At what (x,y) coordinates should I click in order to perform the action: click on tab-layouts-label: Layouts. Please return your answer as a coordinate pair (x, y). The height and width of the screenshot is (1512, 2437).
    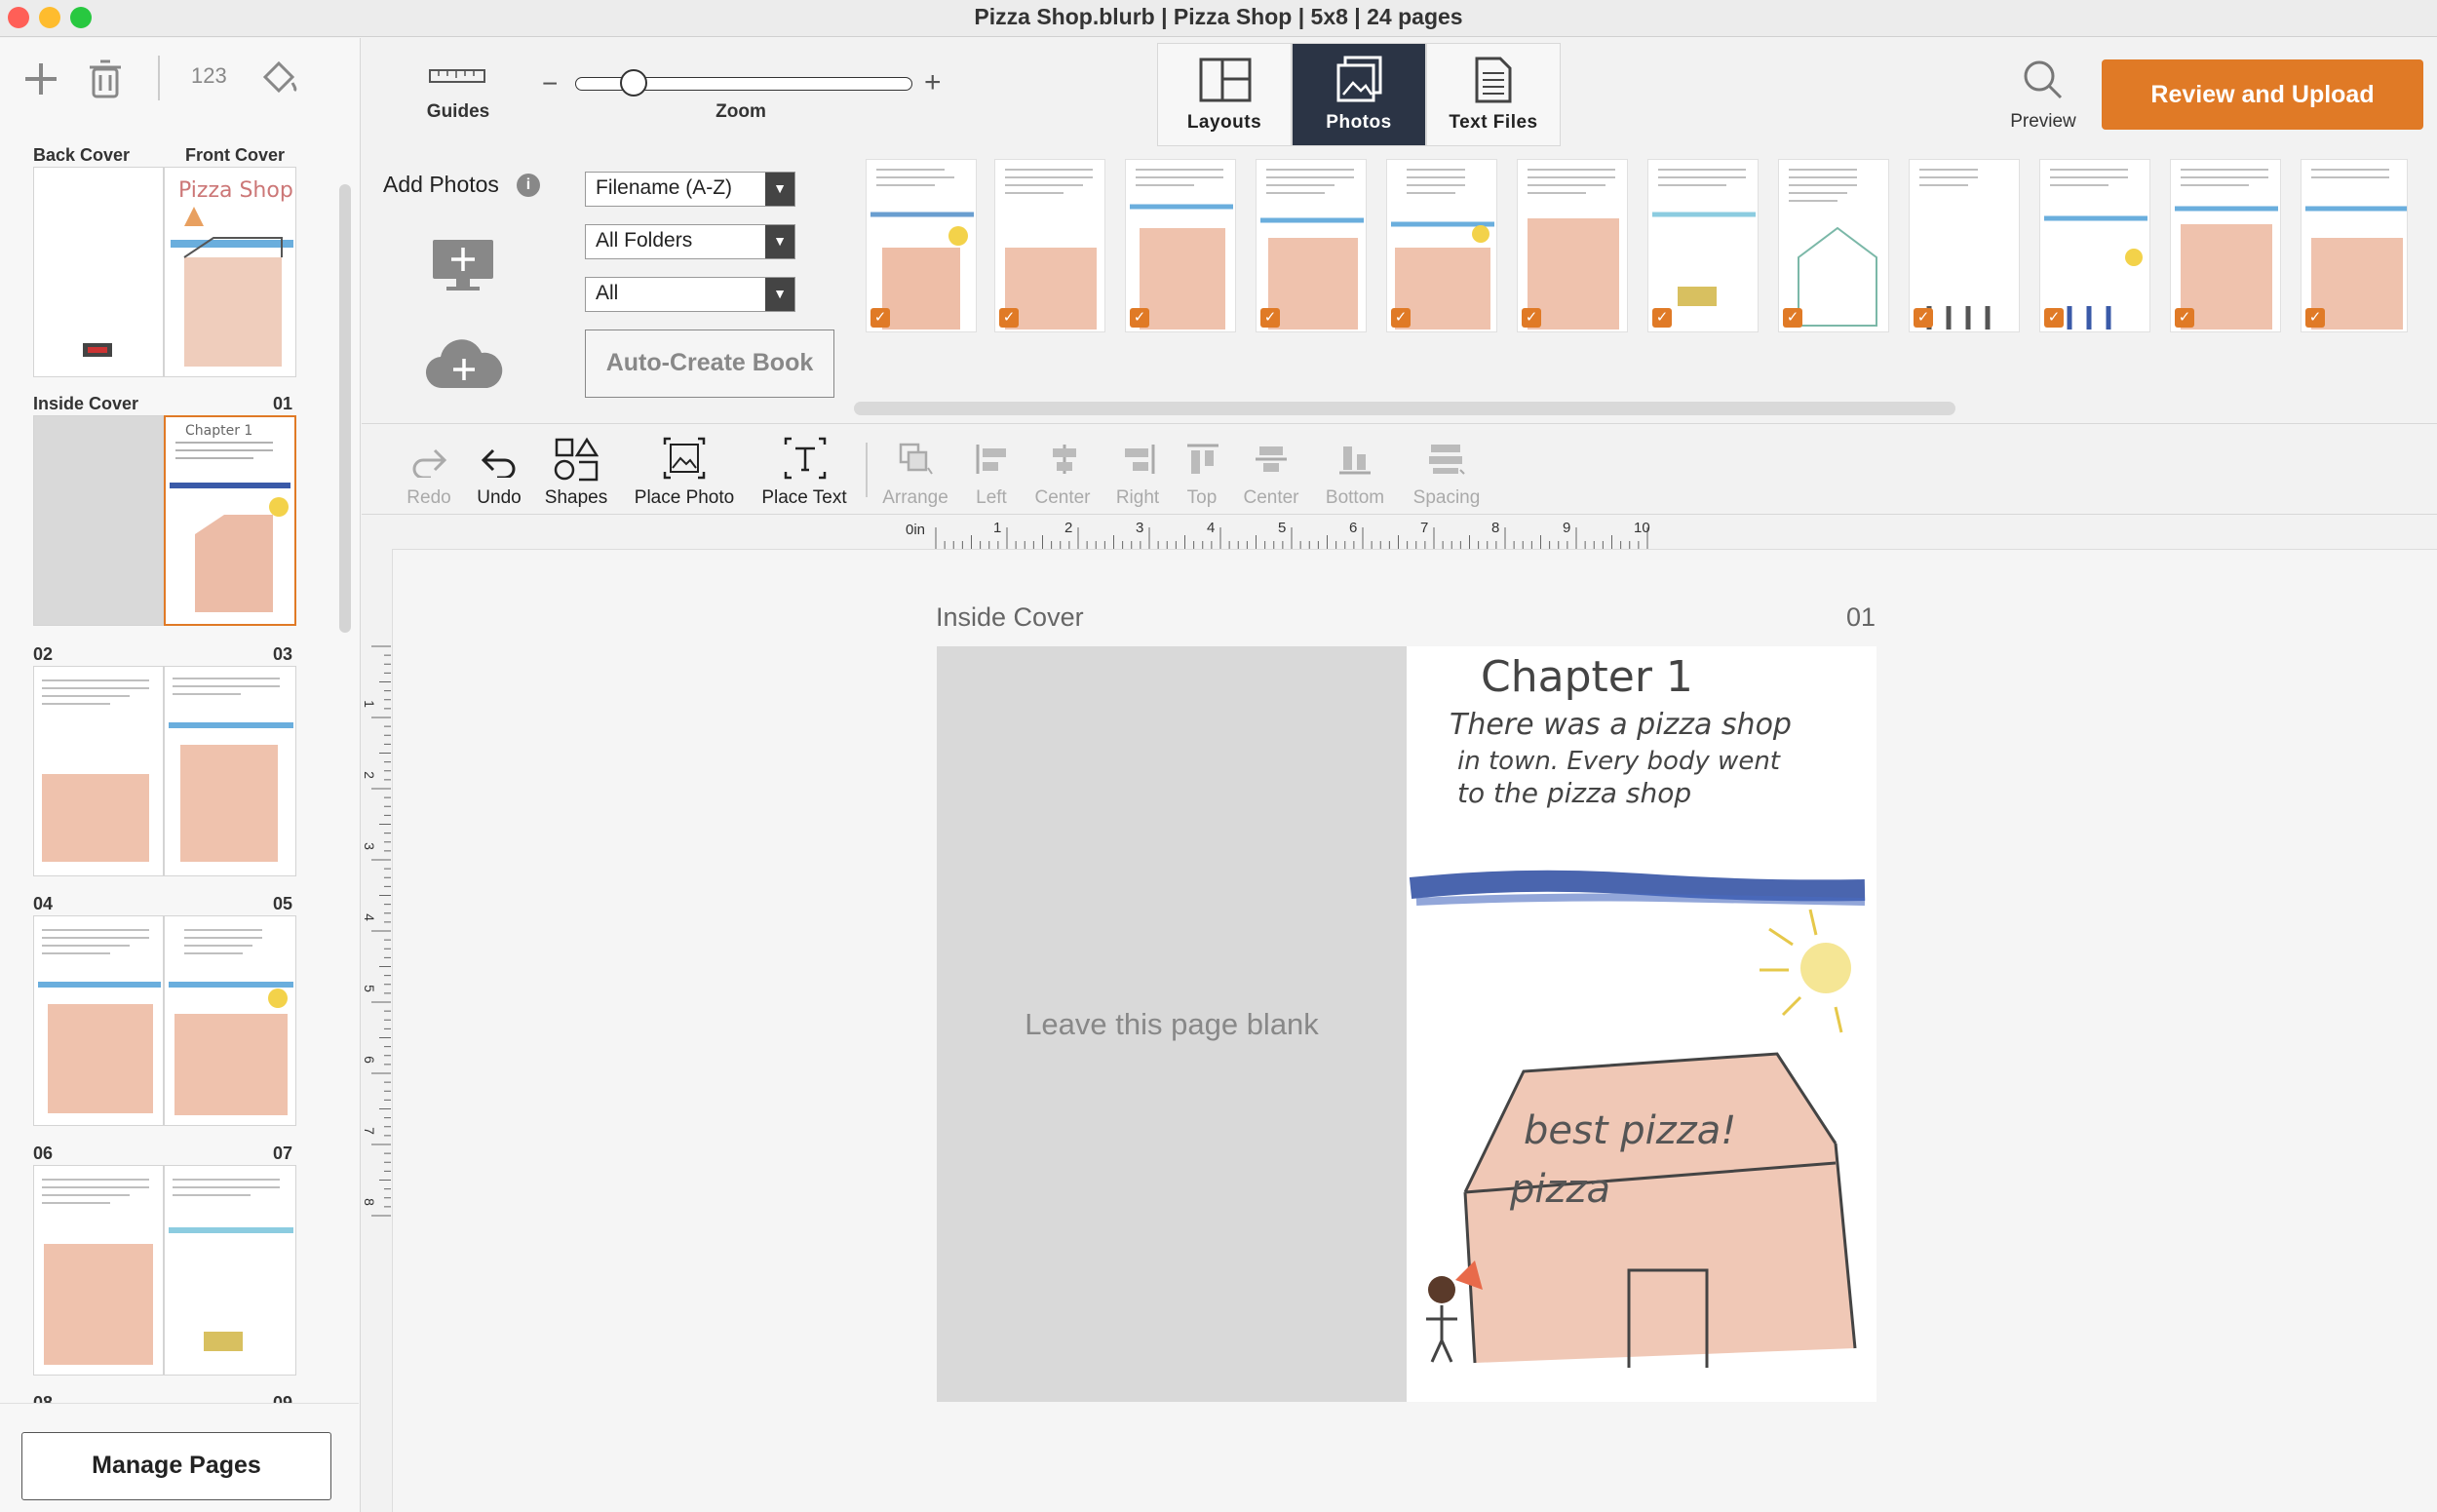
    Looking at the image, I should click on (1224, 122).